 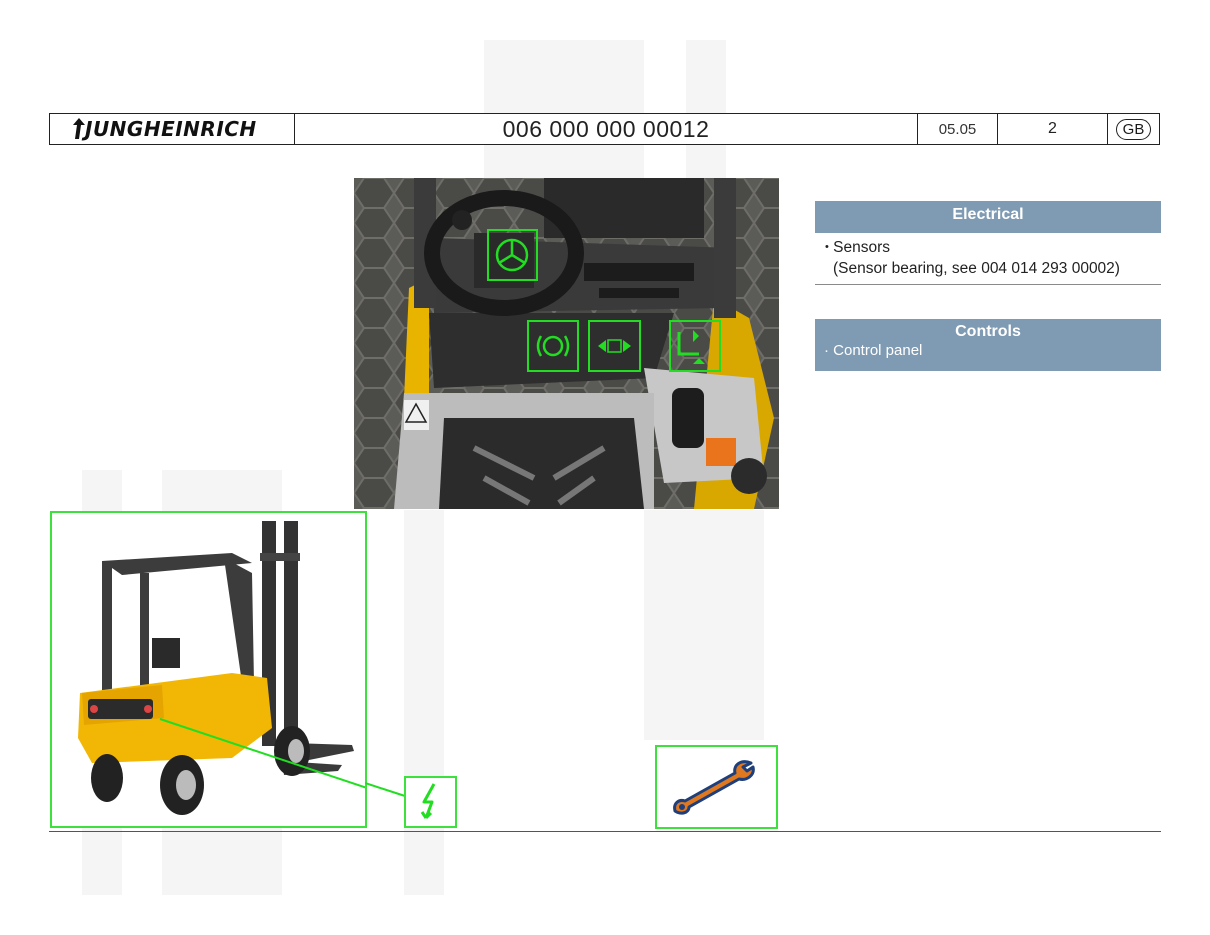 I want to click on steering-direction-highlight, so click(x=614, y=346).